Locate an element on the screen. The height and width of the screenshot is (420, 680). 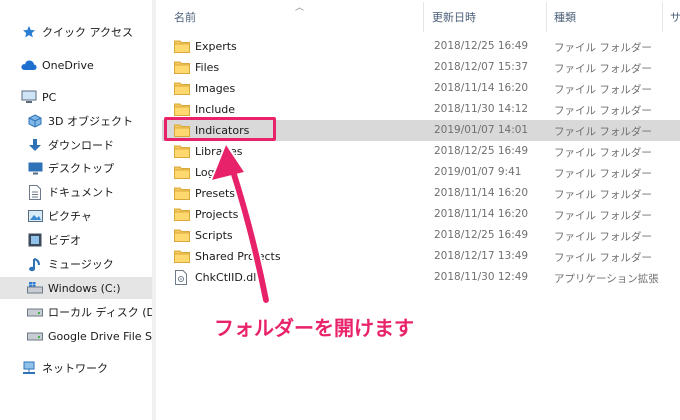
file-date: 2019/01/07 9:41 is located at coordinates (478, 172).